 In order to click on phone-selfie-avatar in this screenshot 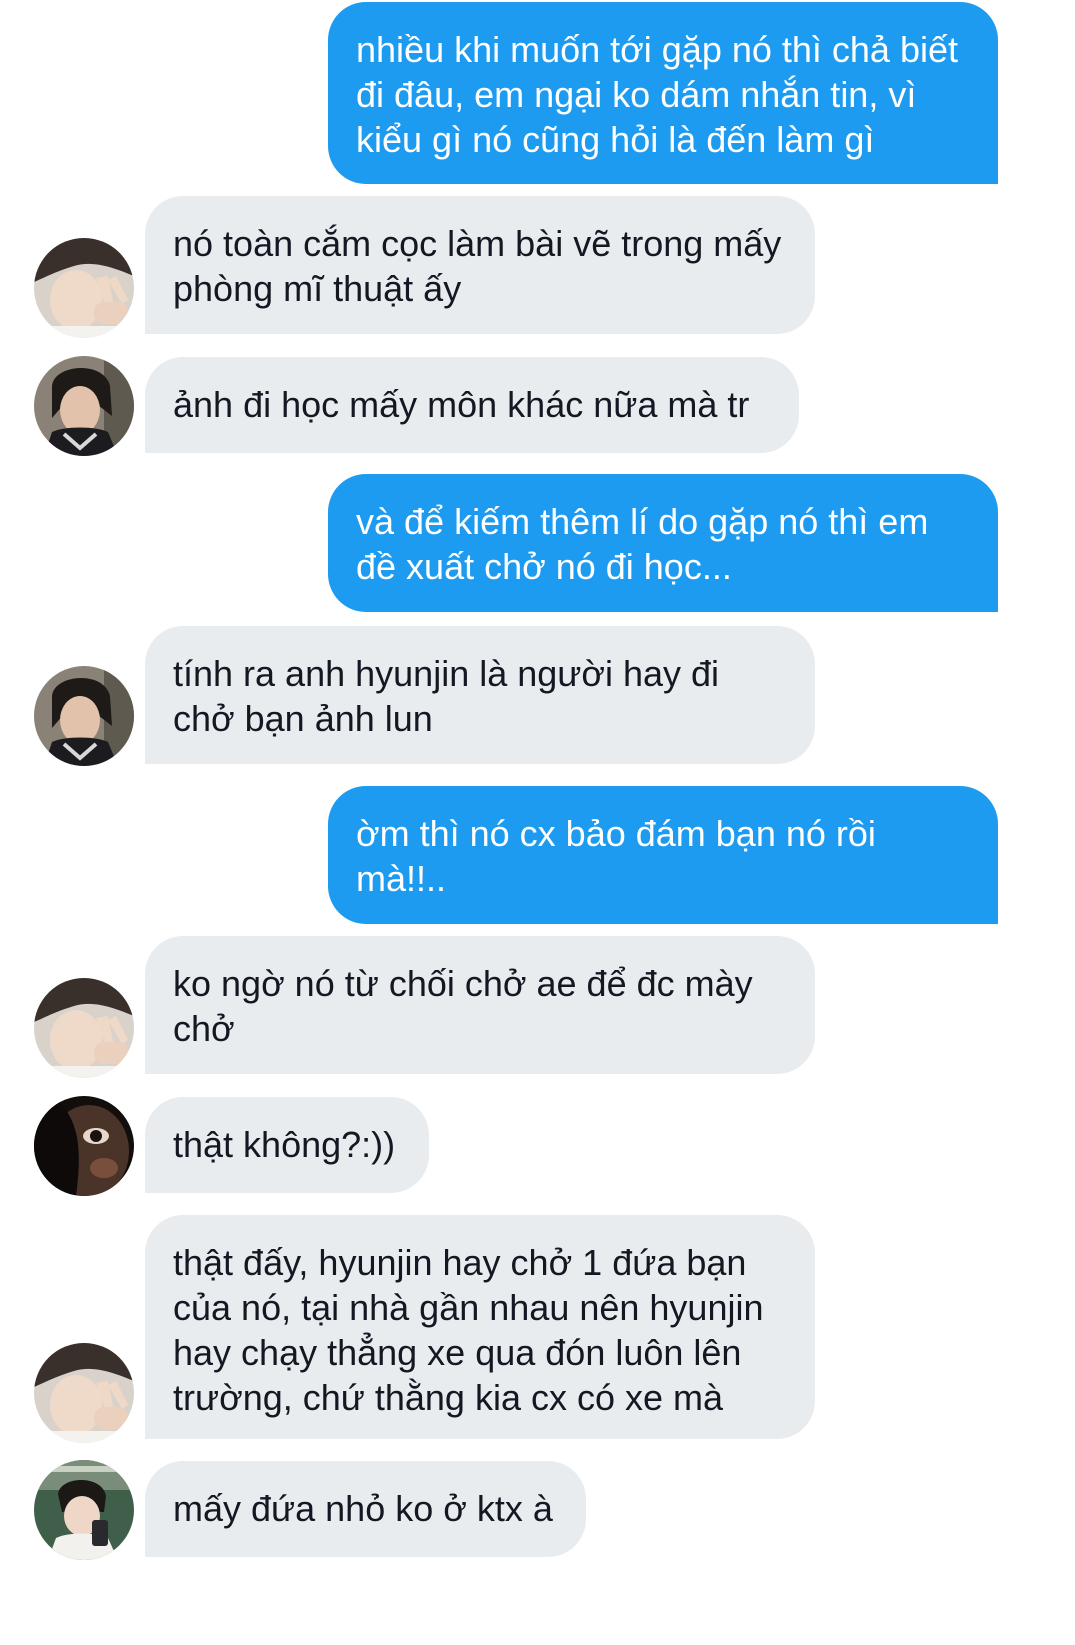, I will do `click(84, 1510)`.